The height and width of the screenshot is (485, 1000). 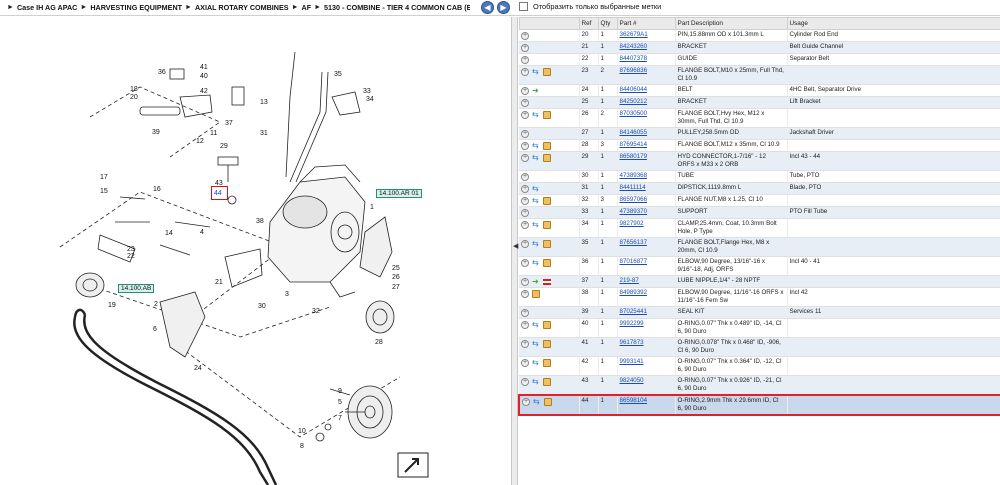 What do you see at coordinates (646, 281) in the screenshot?
I see `row-part-number: 219-87` at bounding box center [646, 281].